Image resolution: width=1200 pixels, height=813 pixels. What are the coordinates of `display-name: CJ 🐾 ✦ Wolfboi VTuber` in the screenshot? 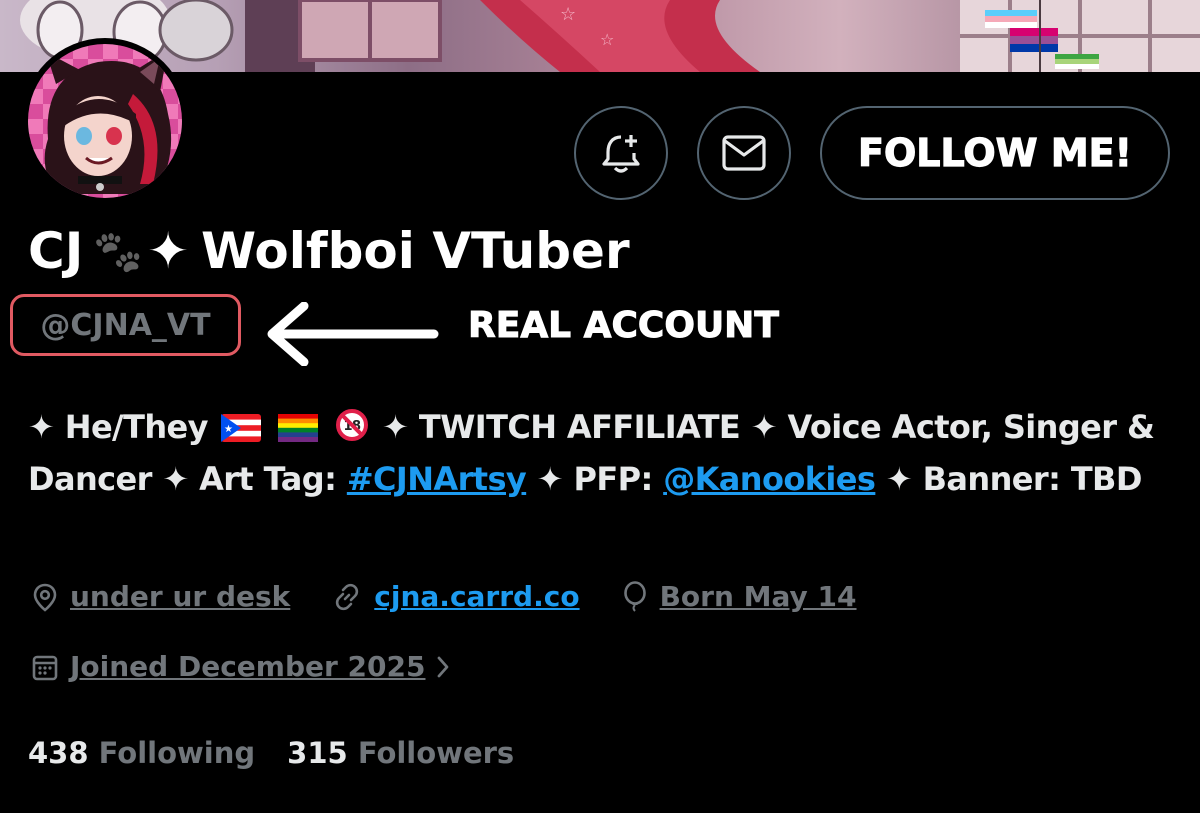 It's located at (329, 251).